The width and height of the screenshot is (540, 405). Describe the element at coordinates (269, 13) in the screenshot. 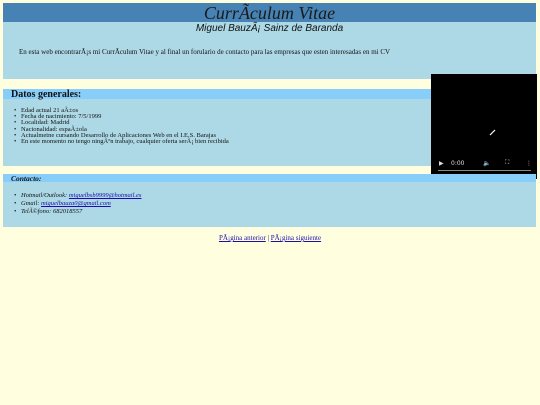

I see `page-title: CurrÃculum Vitae` at that location.